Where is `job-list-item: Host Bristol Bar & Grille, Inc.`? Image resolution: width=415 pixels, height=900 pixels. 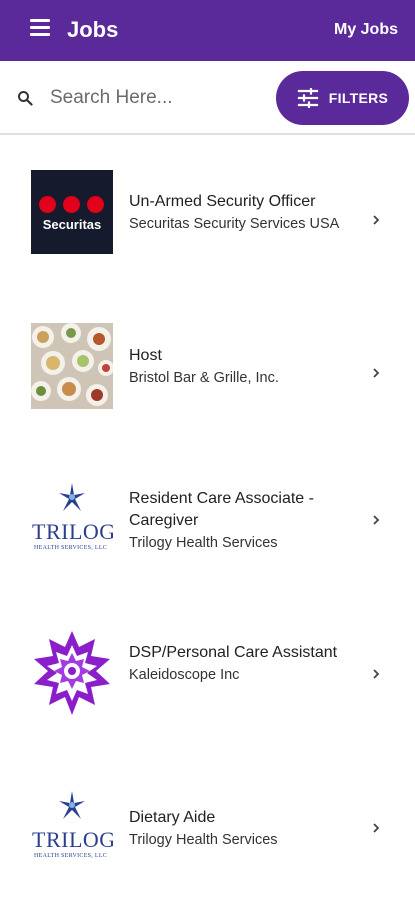
job-list-item: Host Bristol Bar & Grille, Inc. is located at coordinates (207, 364).